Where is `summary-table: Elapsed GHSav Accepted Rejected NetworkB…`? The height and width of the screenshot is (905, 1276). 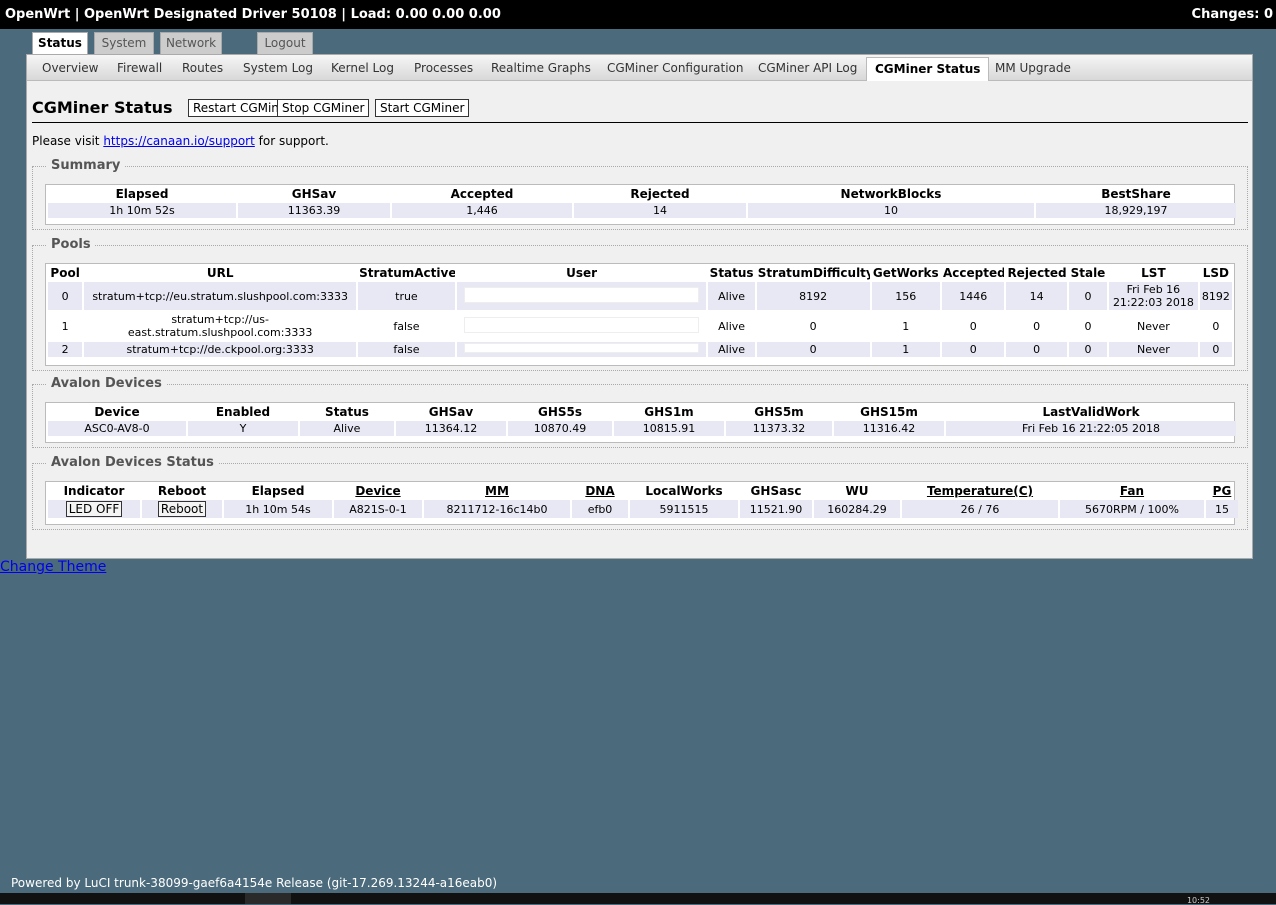
summary-table: Elapsed GHSav Accepted Rejected NetworkB… is located at coordinates (642, 202).